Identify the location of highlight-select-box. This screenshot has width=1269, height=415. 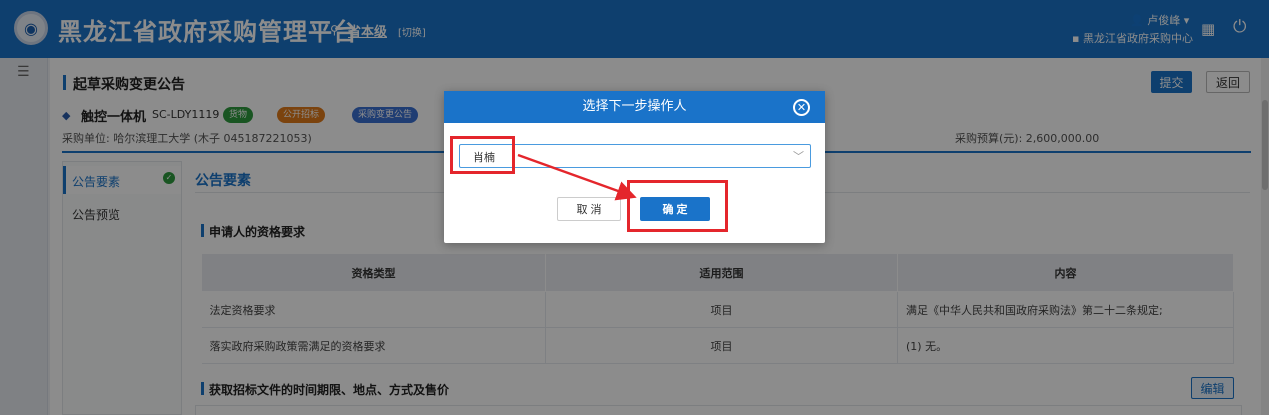
(482, 155).